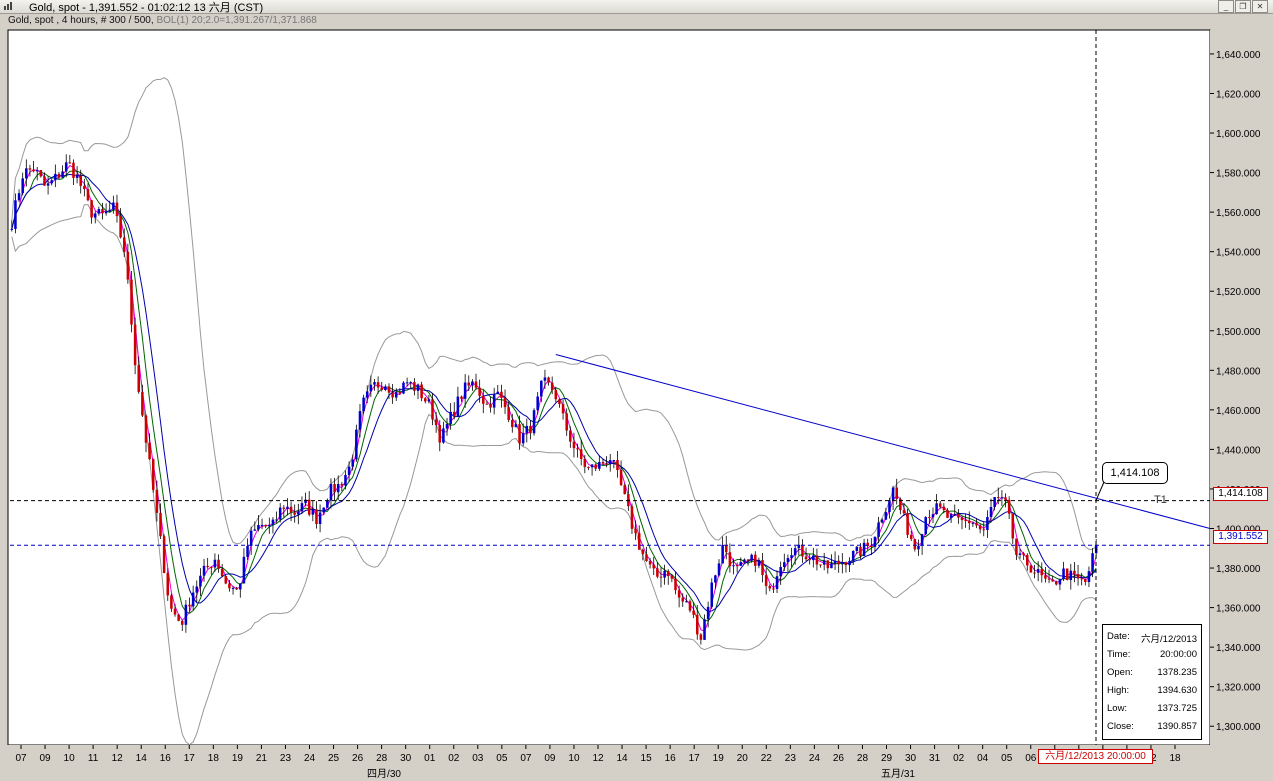 The width and height of the screenshot is (1273, 781). Describe the element at coordinates (1238, 213) in the screenshot. I see `y-tick-label: 1,560.000` at that location.